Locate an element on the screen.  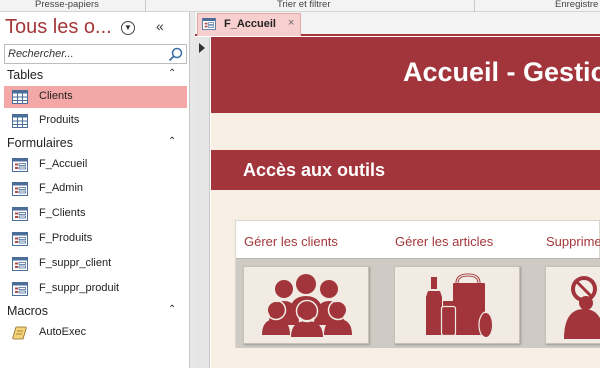
search-icon is located at coordinates (175, 54).